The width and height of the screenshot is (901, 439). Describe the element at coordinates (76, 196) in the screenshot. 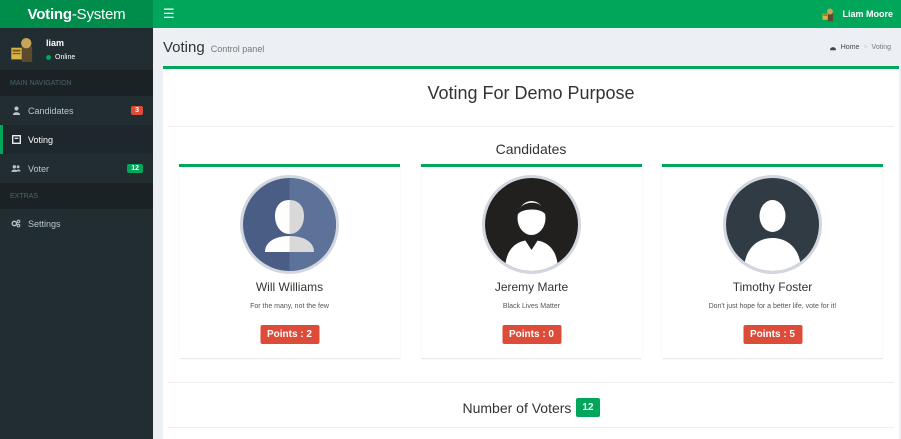

I see `extras-header: EXTRAS` at that location.